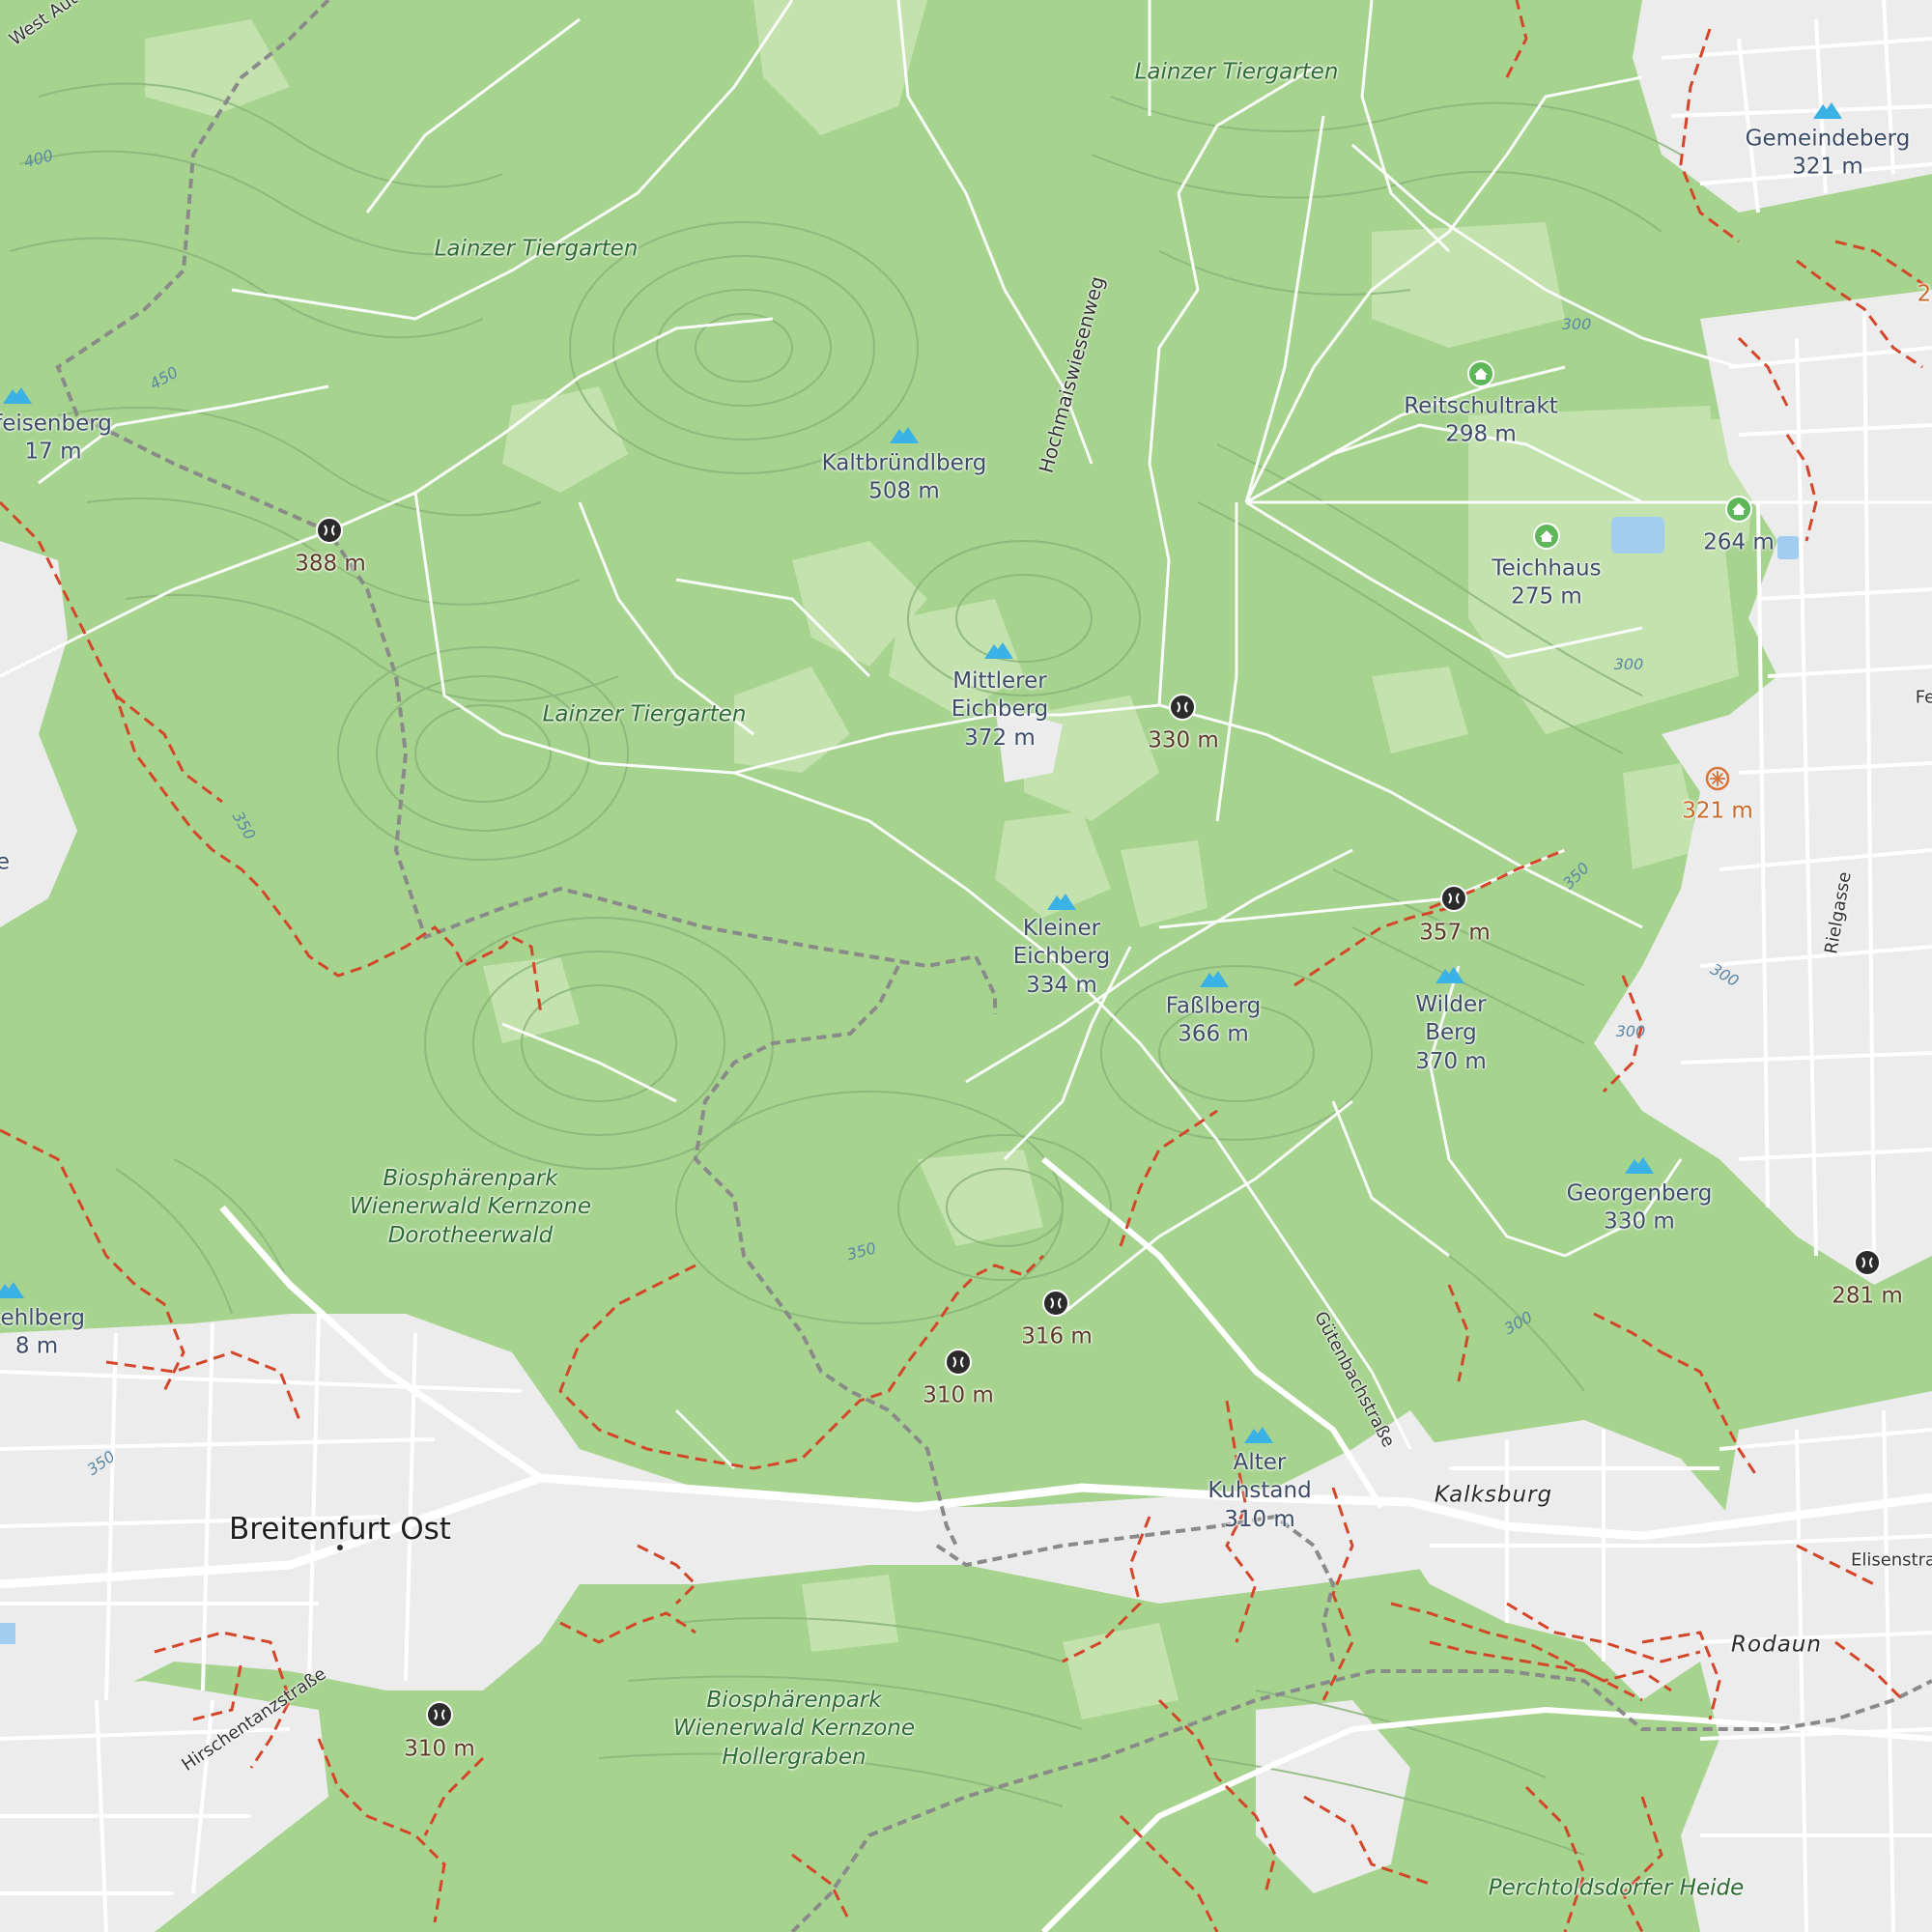  What do you see at coordinates (1547, 582) in the screenshot?
I see `hut-label-teichhaus: Teichhaus 275 m` at bounding box center [1547, 582].